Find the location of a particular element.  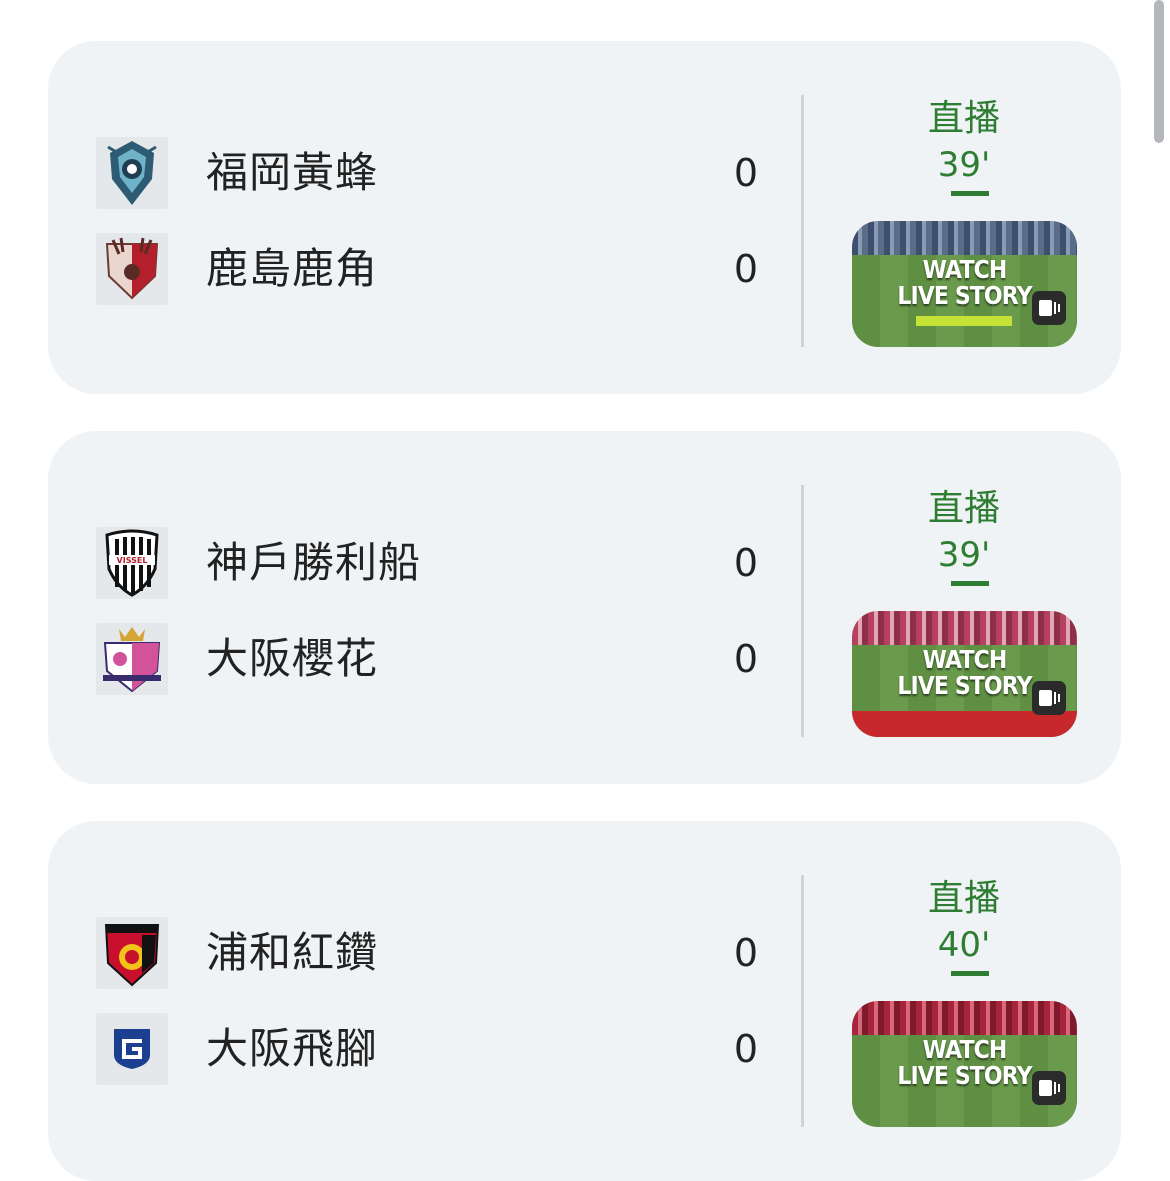

scrollbar is located at coordinates (1159, 71).